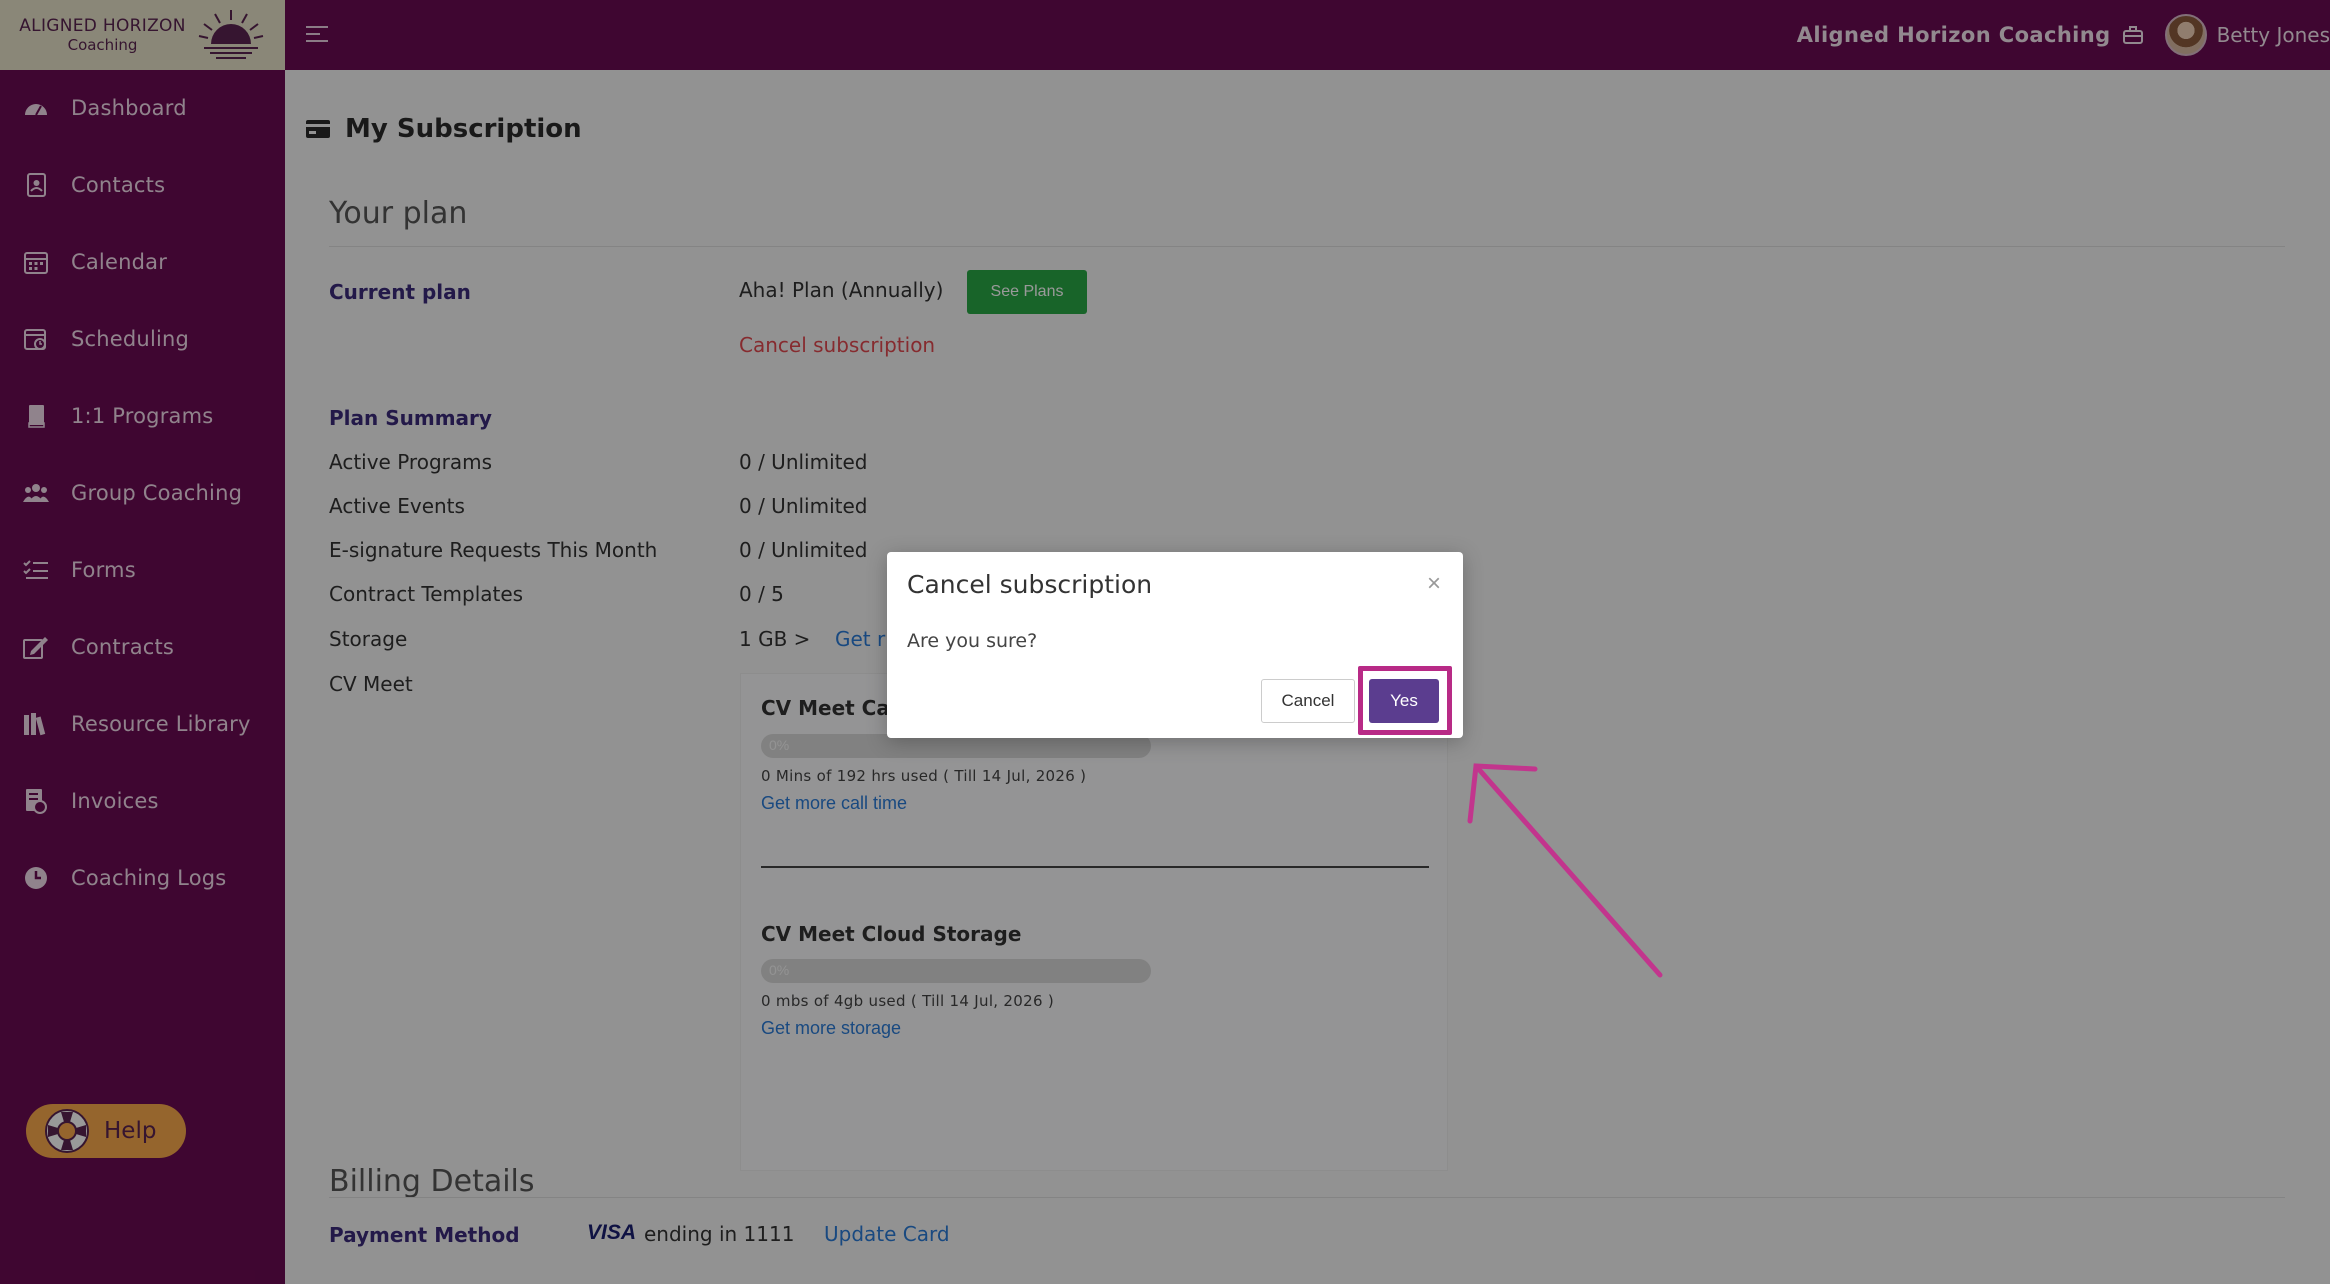  I want to click on cancel-button: Cancel, so click(1308, 701).